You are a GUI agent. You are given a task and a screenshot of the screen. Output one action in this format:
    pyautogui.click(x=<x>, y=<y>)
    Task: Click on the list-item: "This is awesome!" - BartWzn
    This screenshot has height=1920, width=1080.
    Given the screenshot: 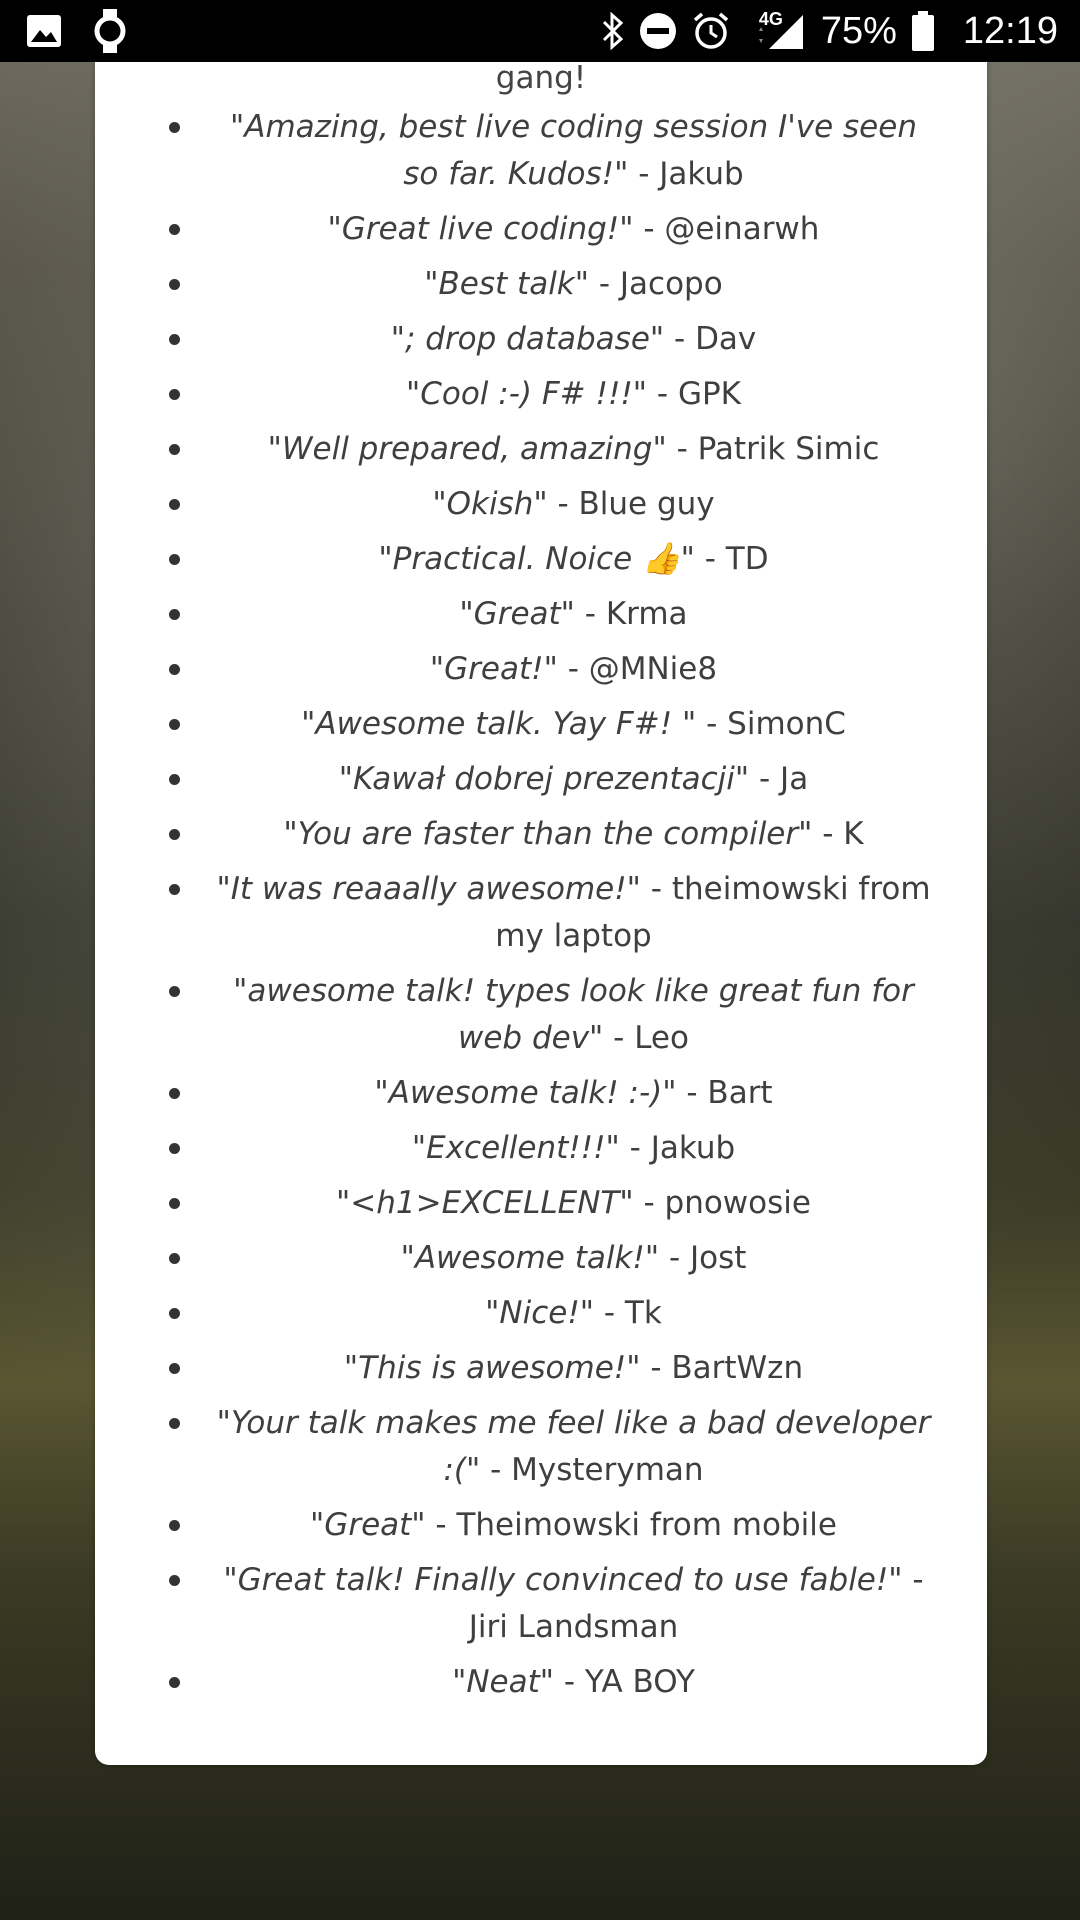 What is the action you would take?
    pyautogui.click(x=541, y=1368)
    